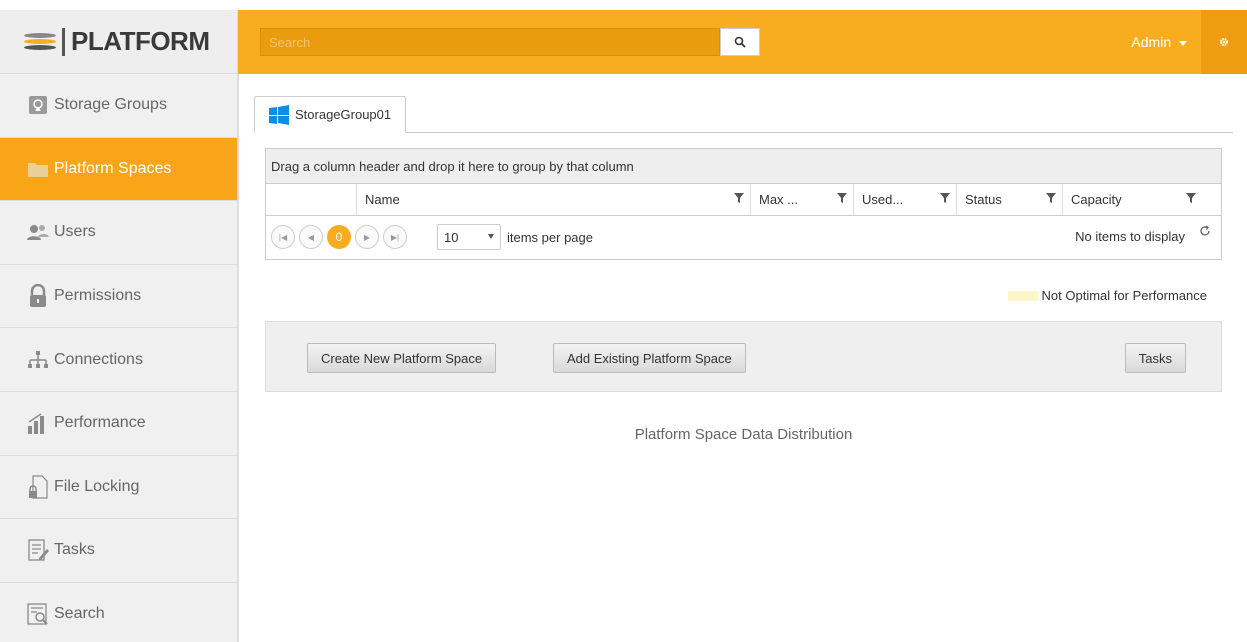 This screenshot has height=642, width=1247. What do you see at coordinates (402, 358) in the screenshot?
I see `create-platform-space-button: Create New Platform Space` at bounding box center [402, 358].